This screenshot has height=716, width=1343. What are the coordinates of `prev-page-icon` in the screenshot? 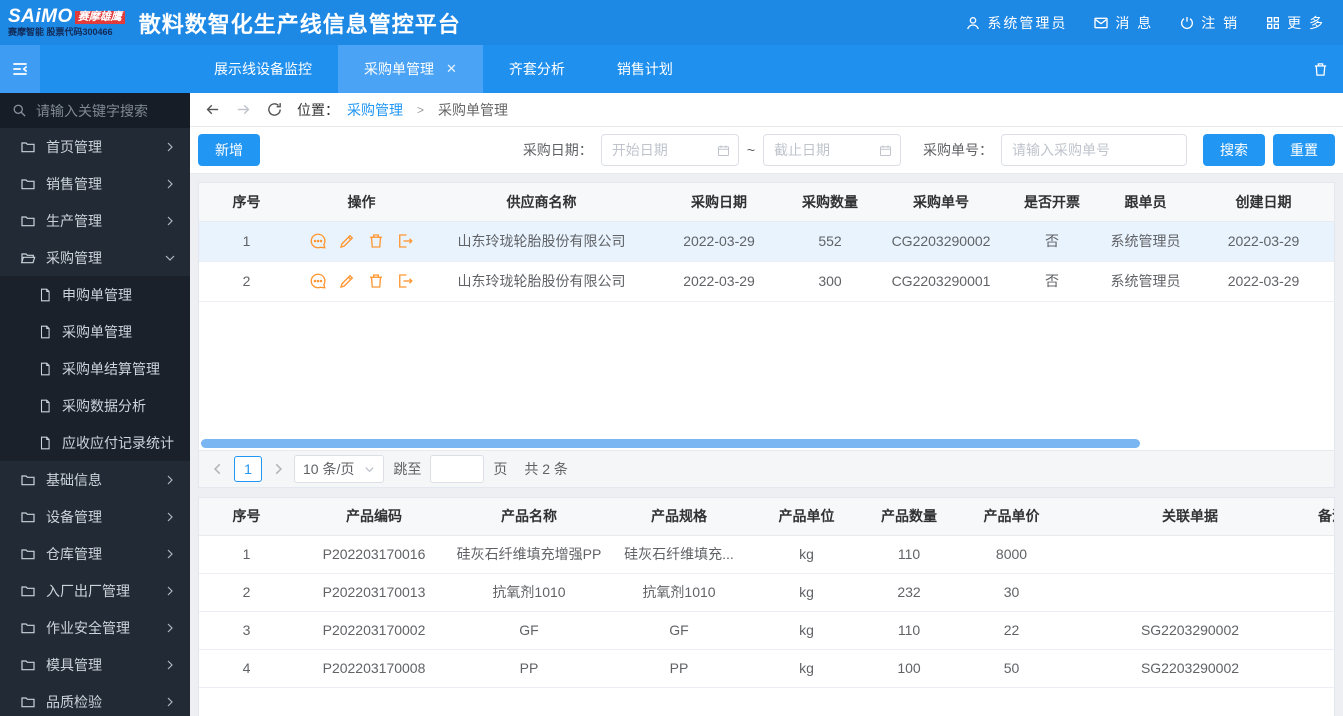 It's located at (218, 469).